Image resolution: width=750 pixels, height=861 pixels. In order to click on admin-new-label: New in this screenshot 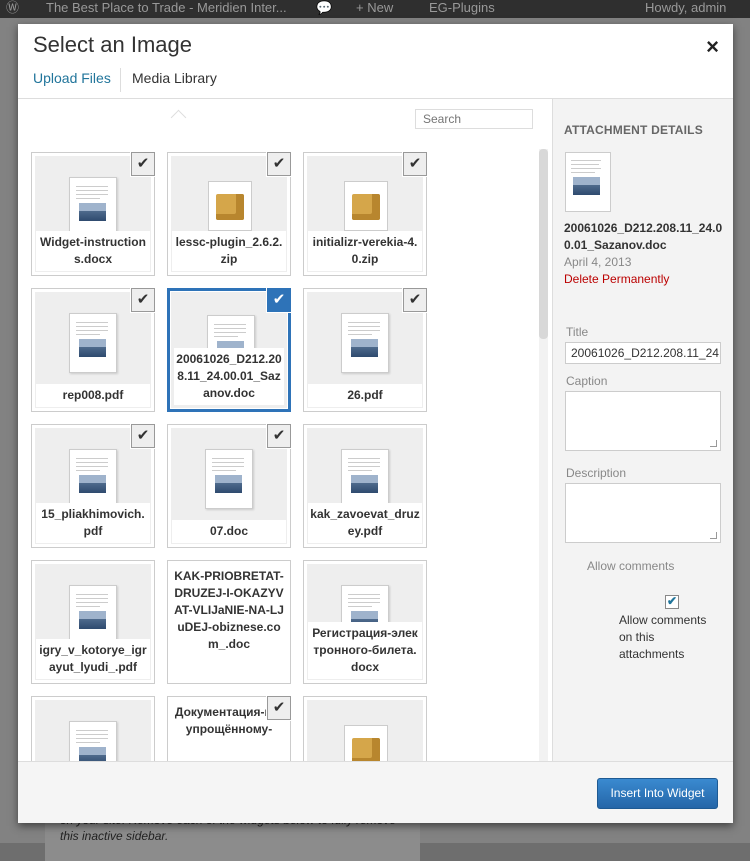, I will do `click(380, 7)`.